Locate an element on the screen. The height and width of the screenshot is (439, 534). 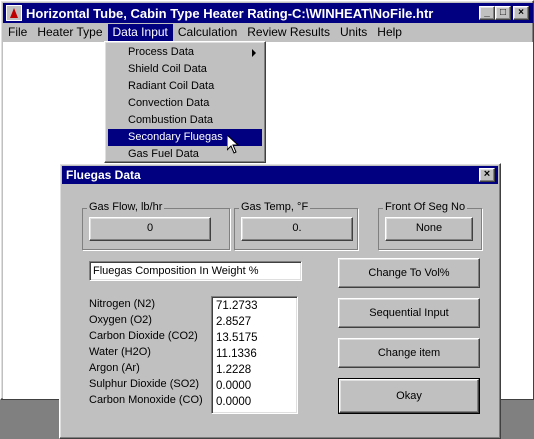
front-of-seg-group: Front Of Seg No None is located at coordinates (430, 225).